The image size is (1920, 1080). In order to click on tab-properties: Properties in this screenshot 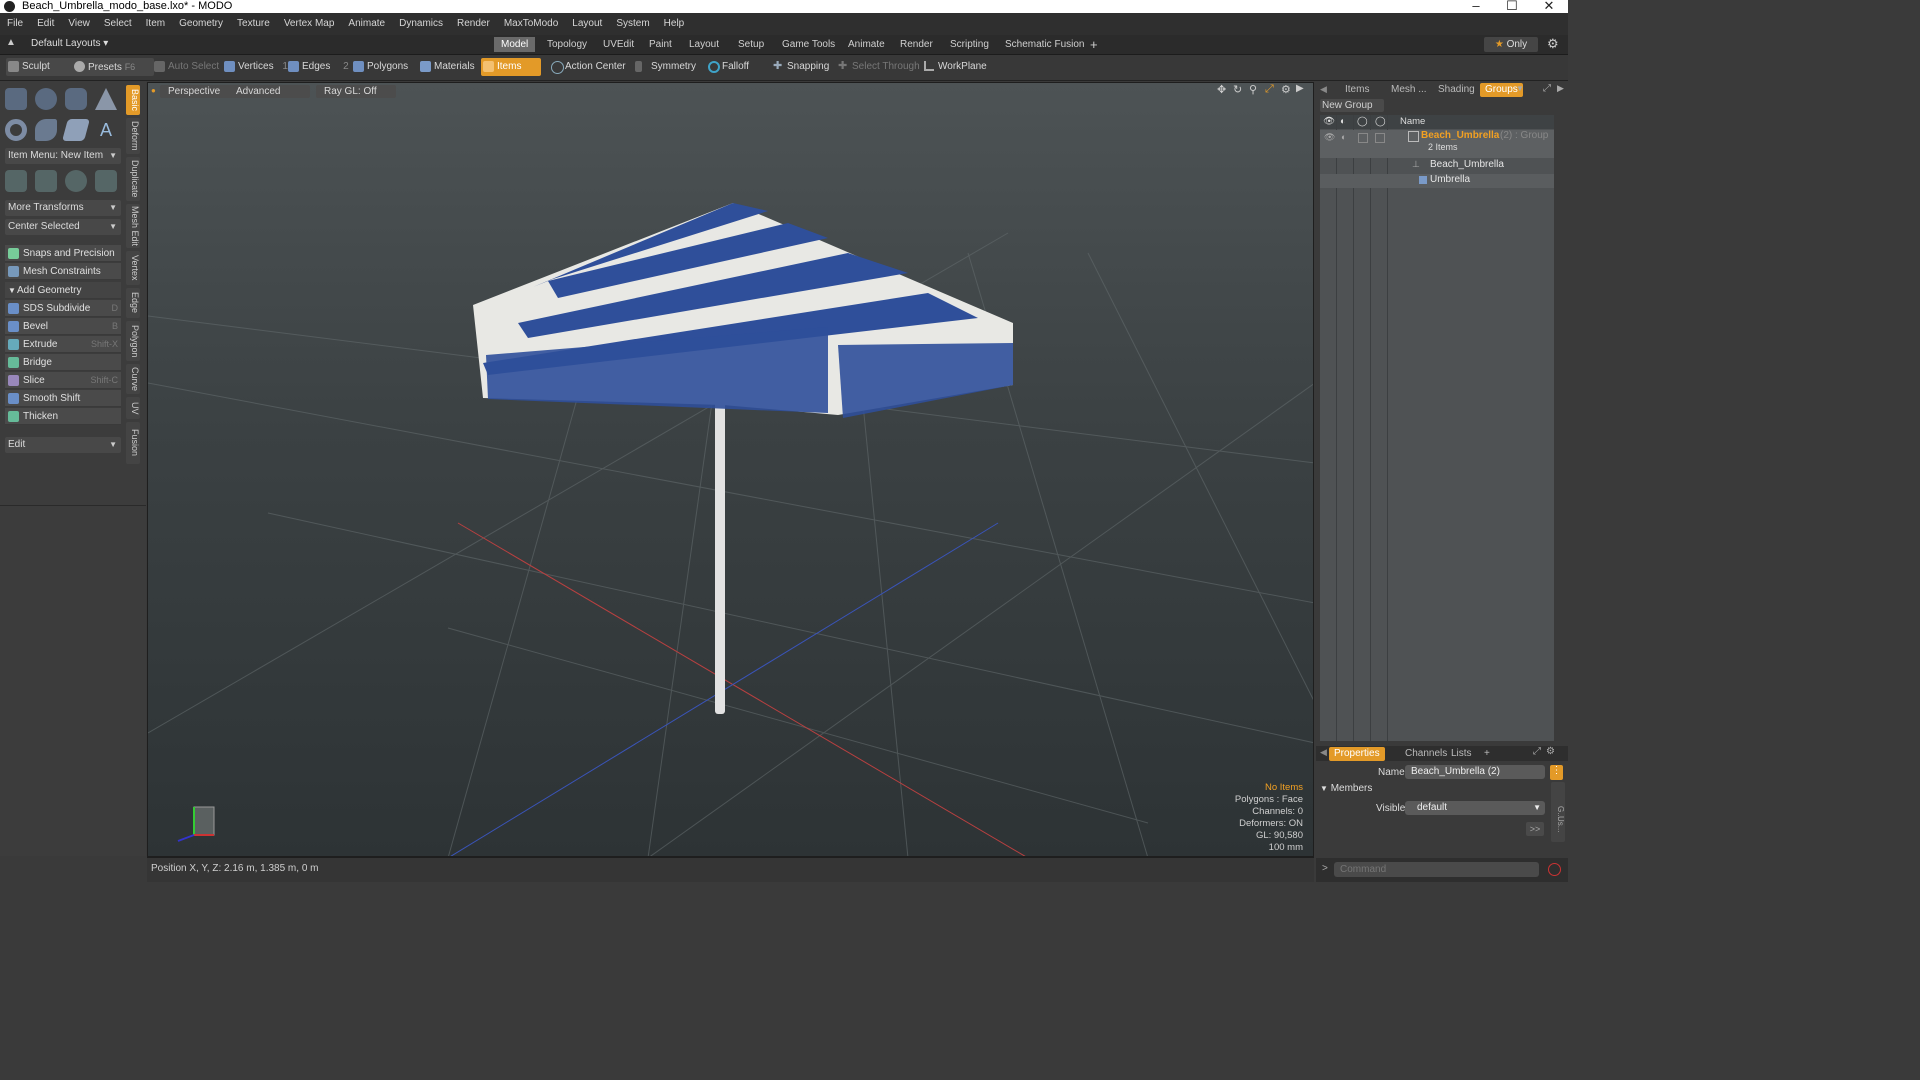, I will do `click(1357, 754)`.